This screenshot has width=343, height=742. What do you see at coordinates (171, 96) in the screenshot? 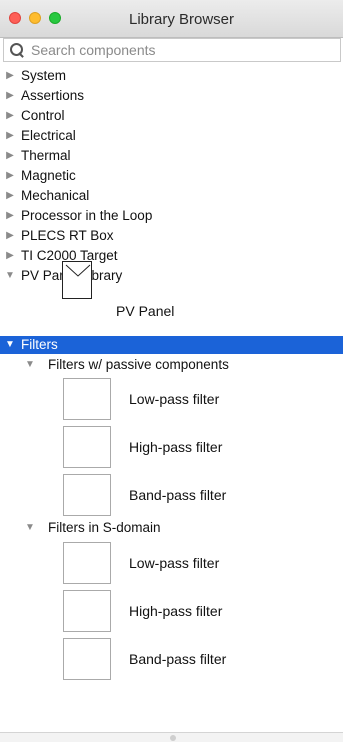
I see `tree-item-assertions: ▶ Assertions` at bounding box center [171, 96].